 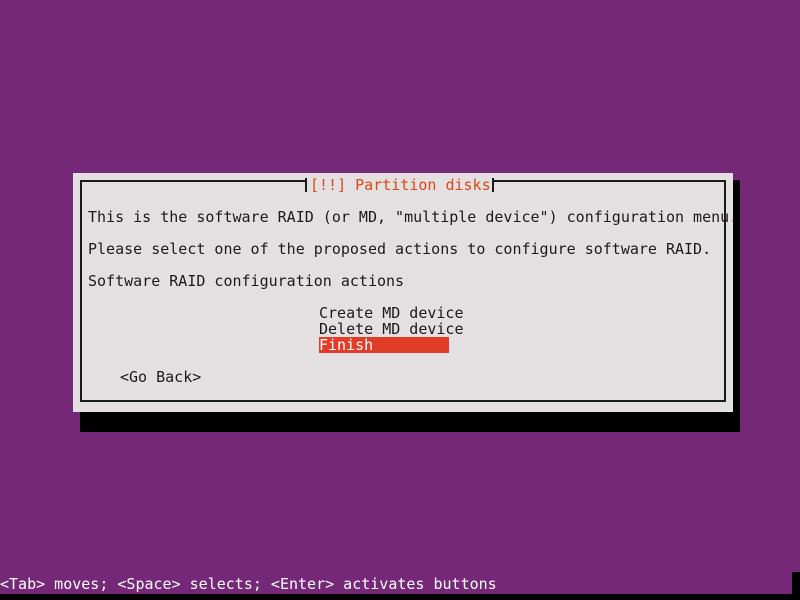 I want to click on raid-actions-menu: Create MD device Delete MD device Finish, so click(x=391, y=329).